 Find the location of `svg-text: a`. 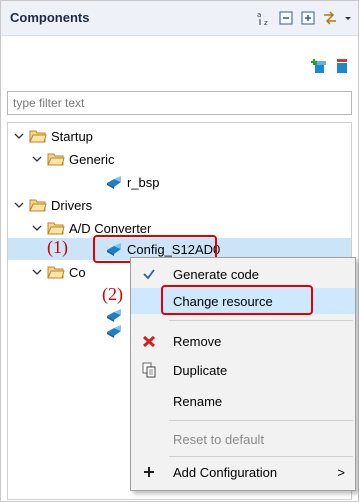

svg-text: a is located at coordinates (259, 15).